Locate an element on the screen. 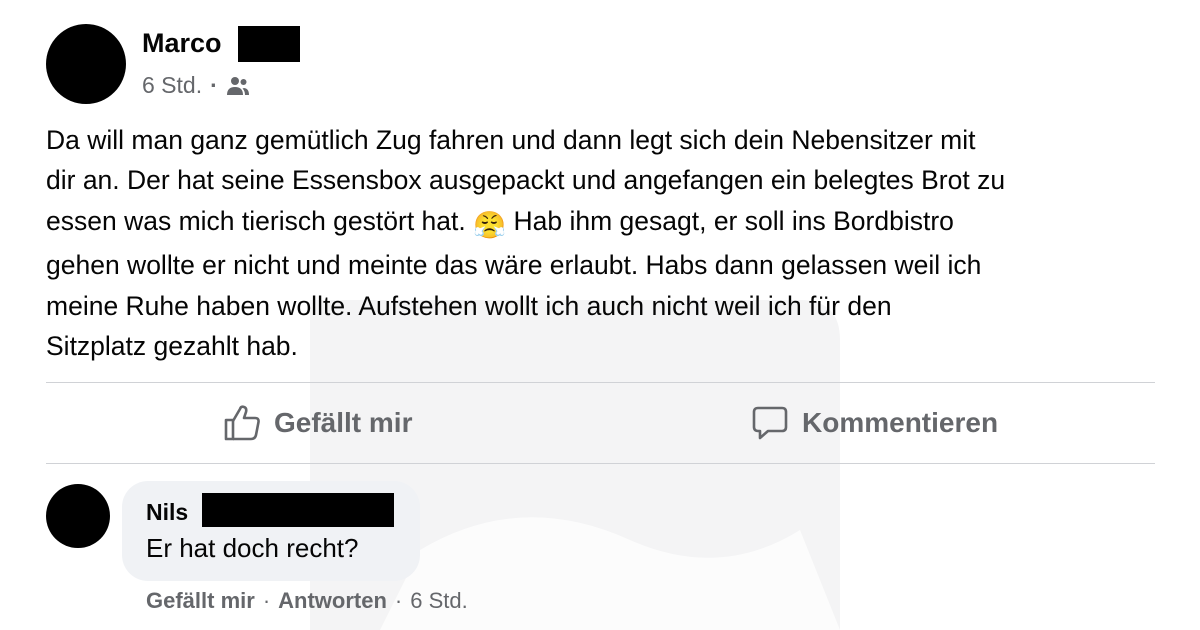  comment-author-name: Nils is located at coordinates (167, 512).